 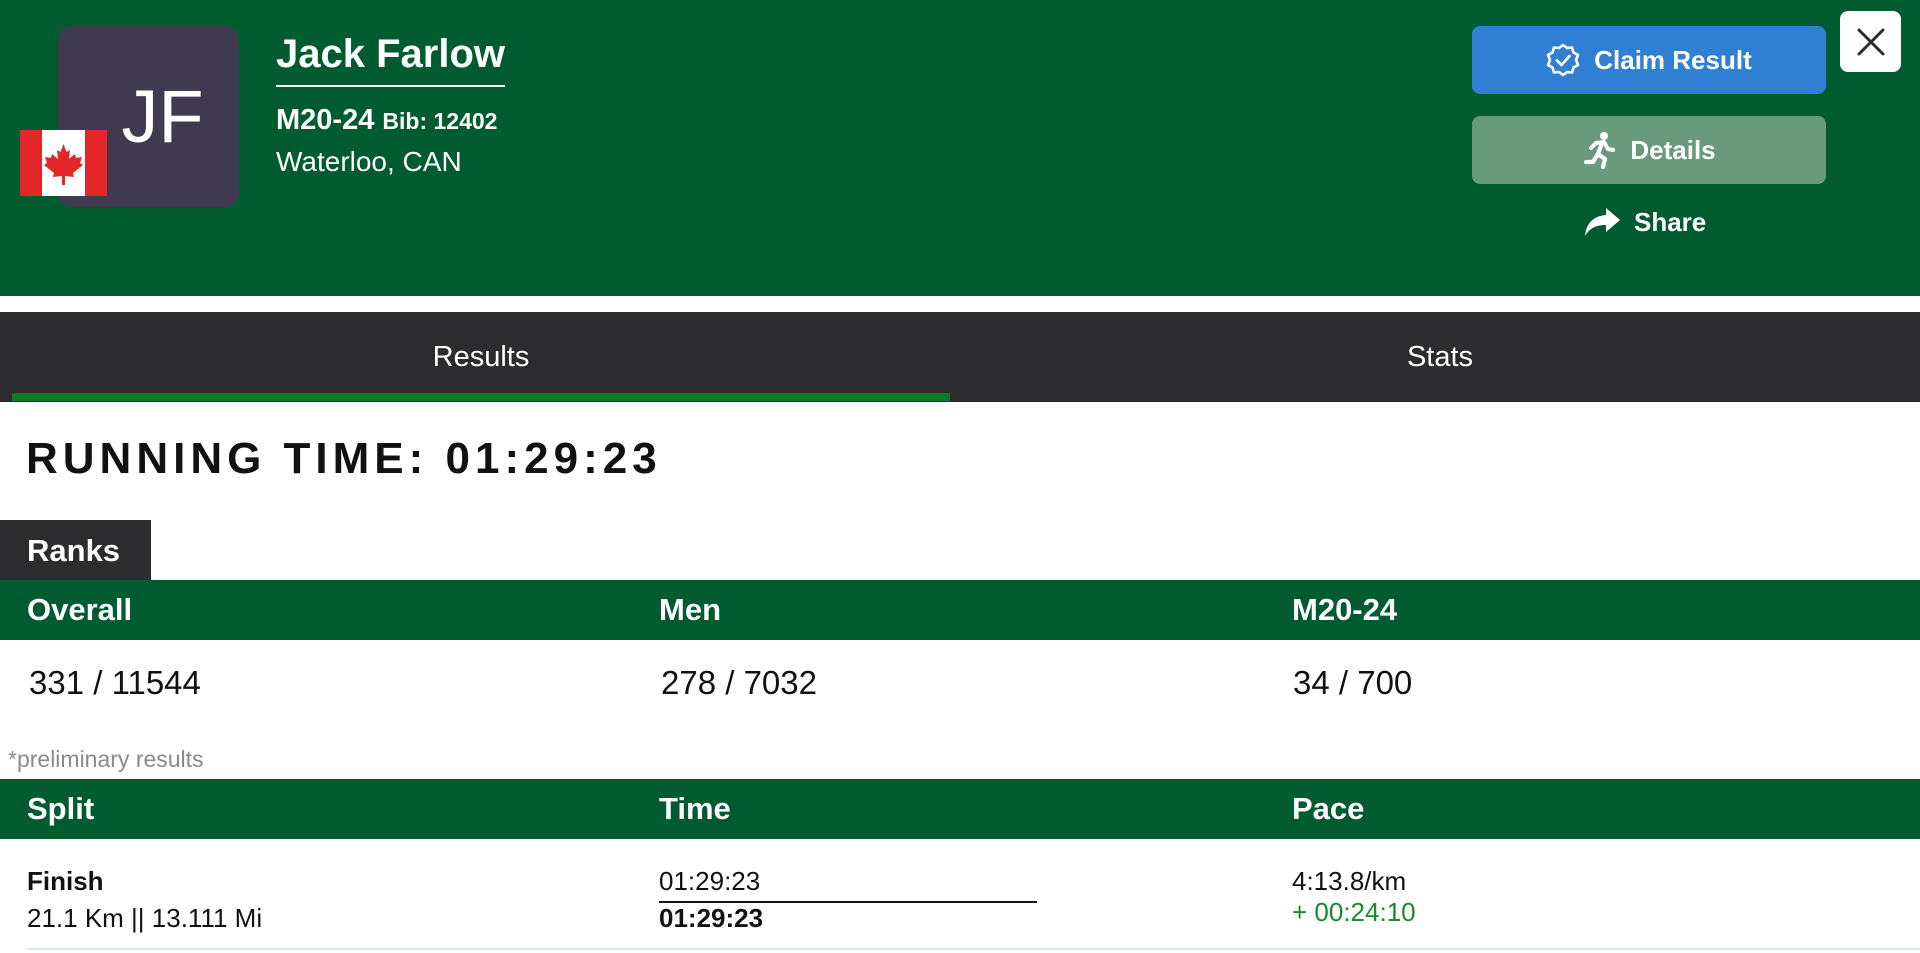 I want to click on tab-bar: Results Stats, so click(x=960, y=357).